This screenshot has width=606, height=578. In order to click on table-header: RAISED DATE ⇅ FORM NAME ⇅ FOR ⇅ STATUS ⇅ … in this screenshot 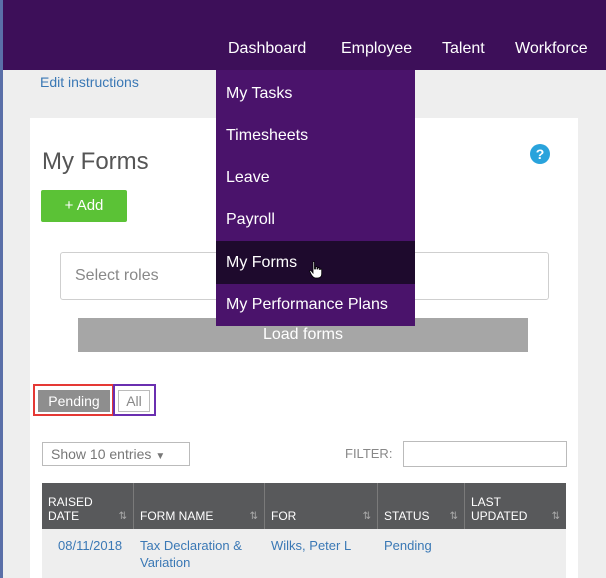, I will do `click(304, 506)`.